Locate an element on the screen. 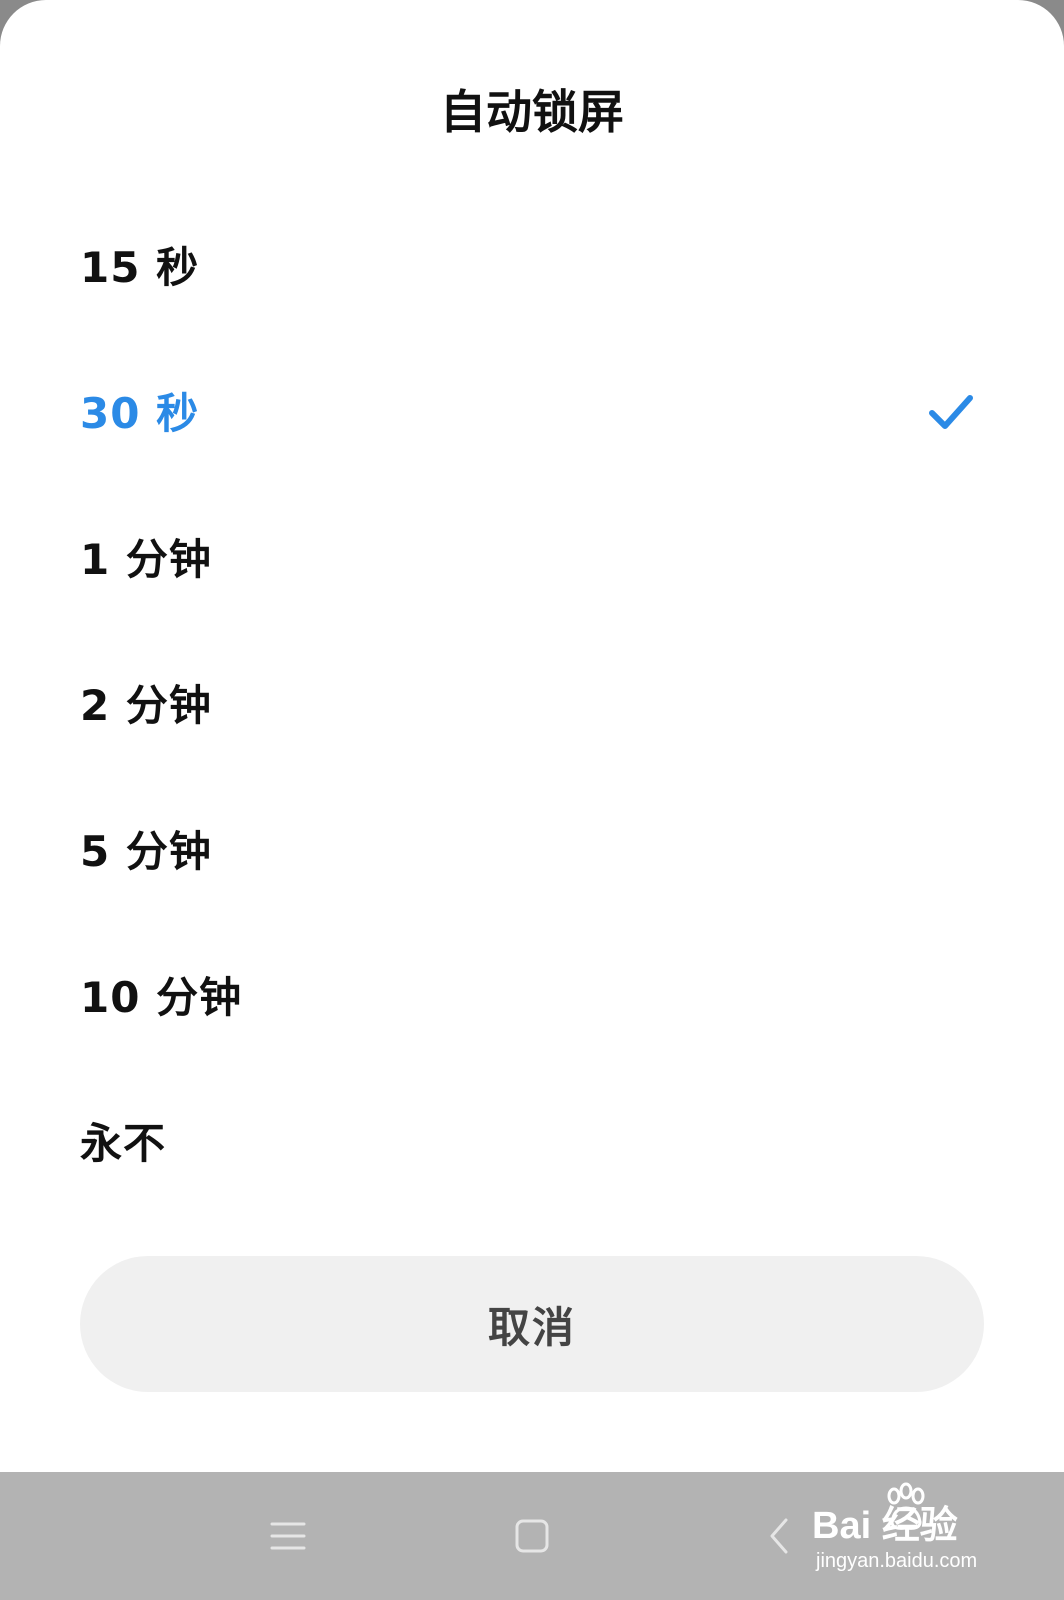  menu-icon is located at coordinates (288, 1536).